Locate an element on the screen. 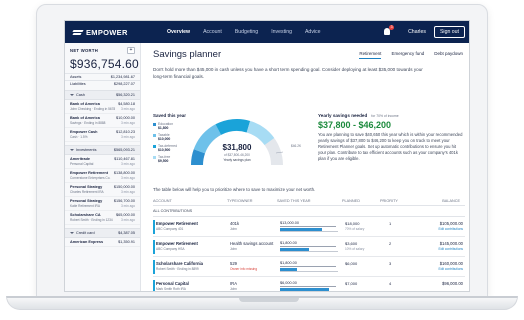 The image size is (524, 320). header-priority: PRIORITY is located at coordinates (395, 201).